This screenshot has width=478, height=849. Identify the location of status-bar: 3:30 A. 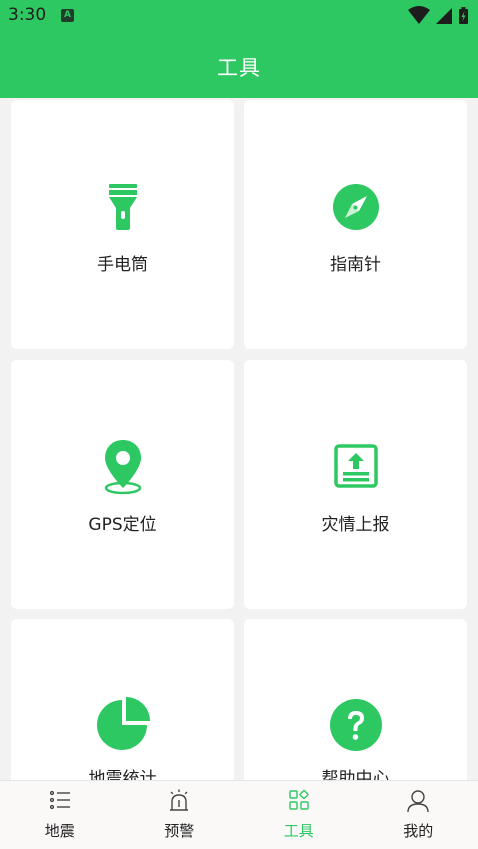
(239, 16).